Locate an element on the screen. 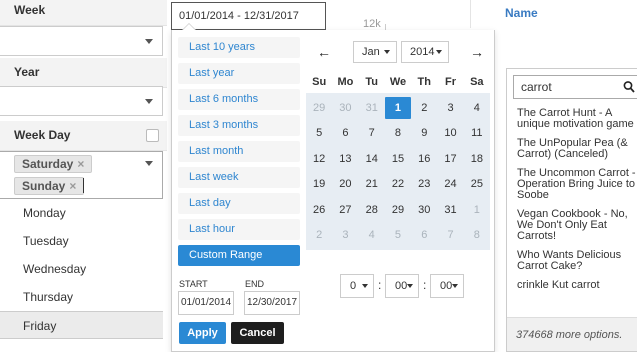 This screenshot has height=352, width=637. calendar-day-other-month: 31 is located at coordinates (372, 108).